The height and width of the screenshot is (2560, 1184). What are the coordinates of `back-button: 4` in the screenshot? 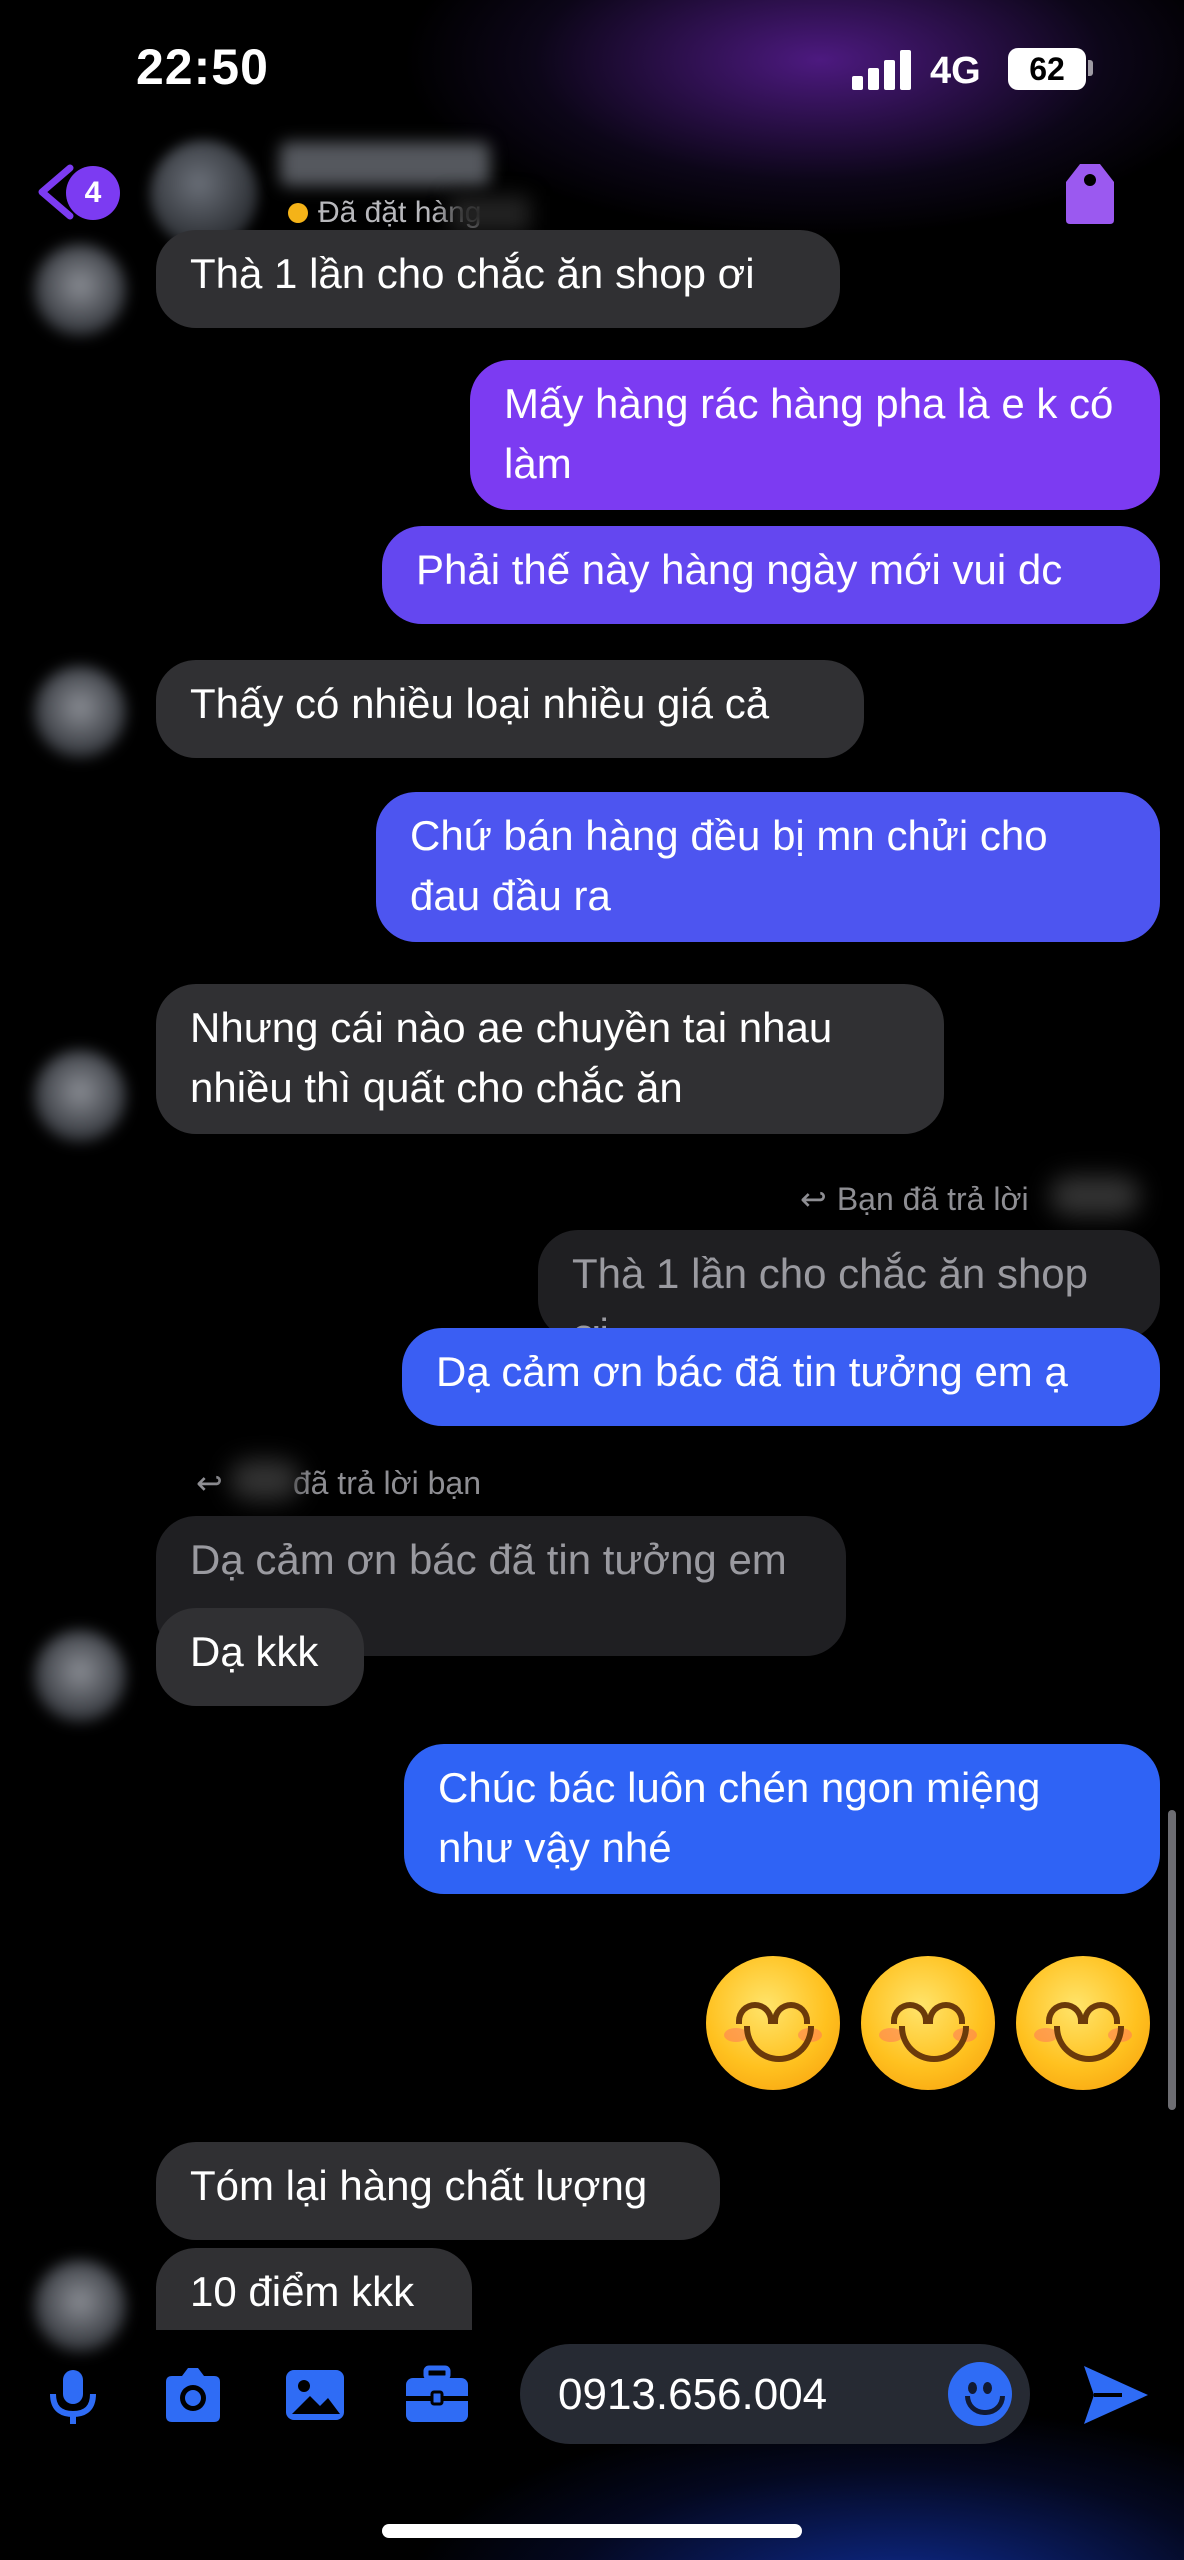 It's located at (94, 191).